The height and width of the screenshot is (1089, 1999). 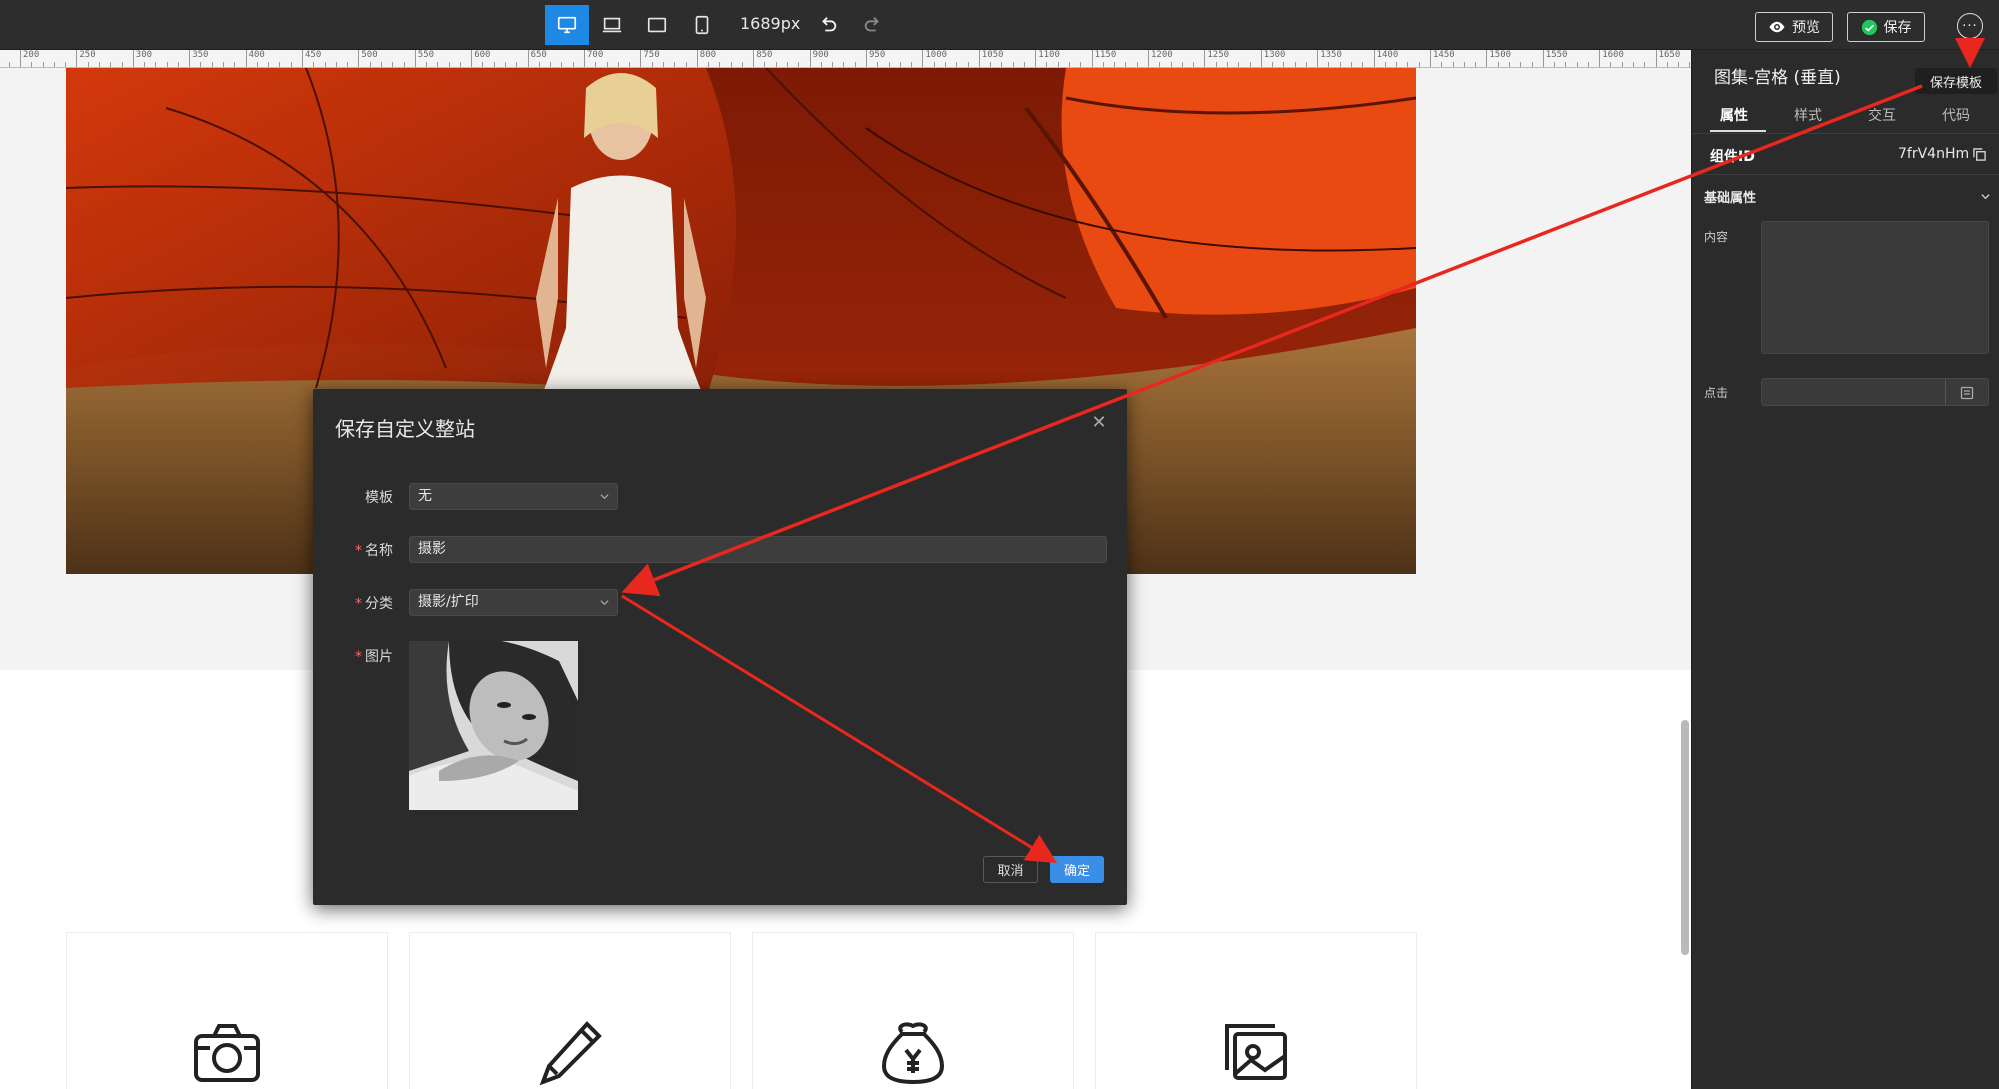 I want to click on content-label: 内容, so click(x=1716, y=237).